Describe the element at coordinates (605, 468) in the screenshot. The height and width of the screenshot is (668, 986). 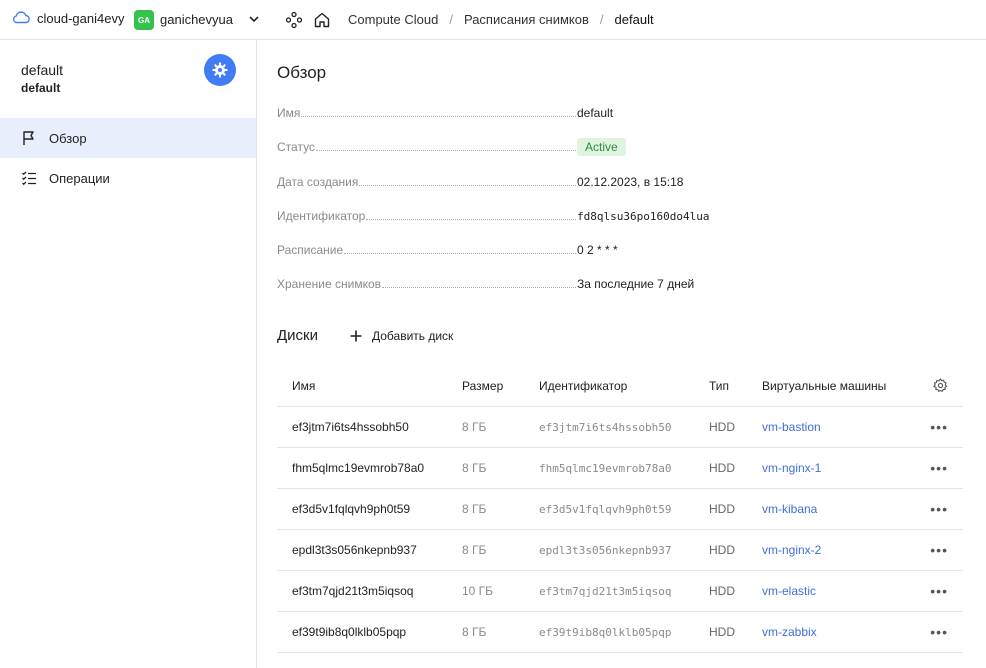
I see `disk-id: fhm5qlmc19evmrob78a0` at that location.